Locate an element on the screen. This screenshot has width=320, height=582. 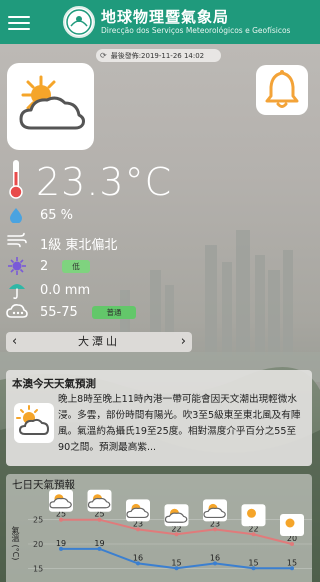
station-name: 大潭山 is located at coordinates (99, 341).